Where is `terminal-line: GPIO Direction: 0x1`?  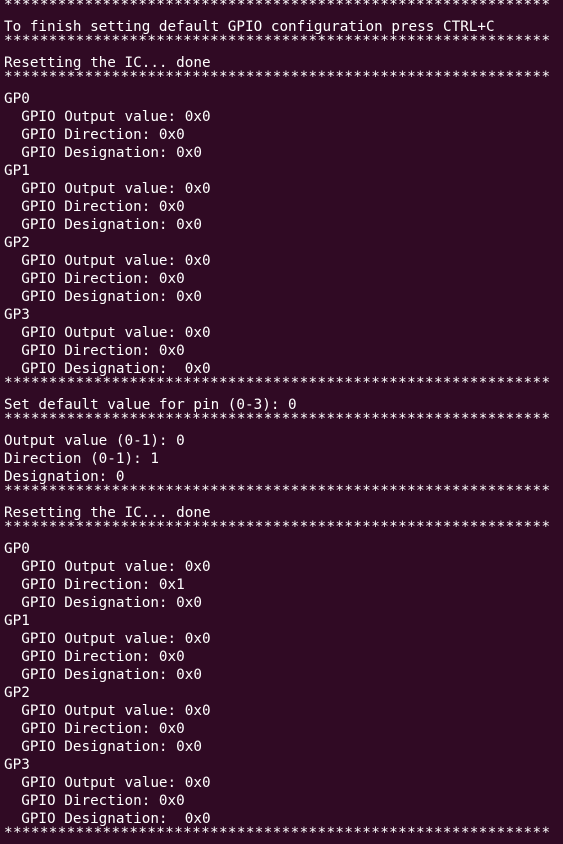
terminal-line: GPIO Direction: 0x1 is located at coordinates (94, 585).